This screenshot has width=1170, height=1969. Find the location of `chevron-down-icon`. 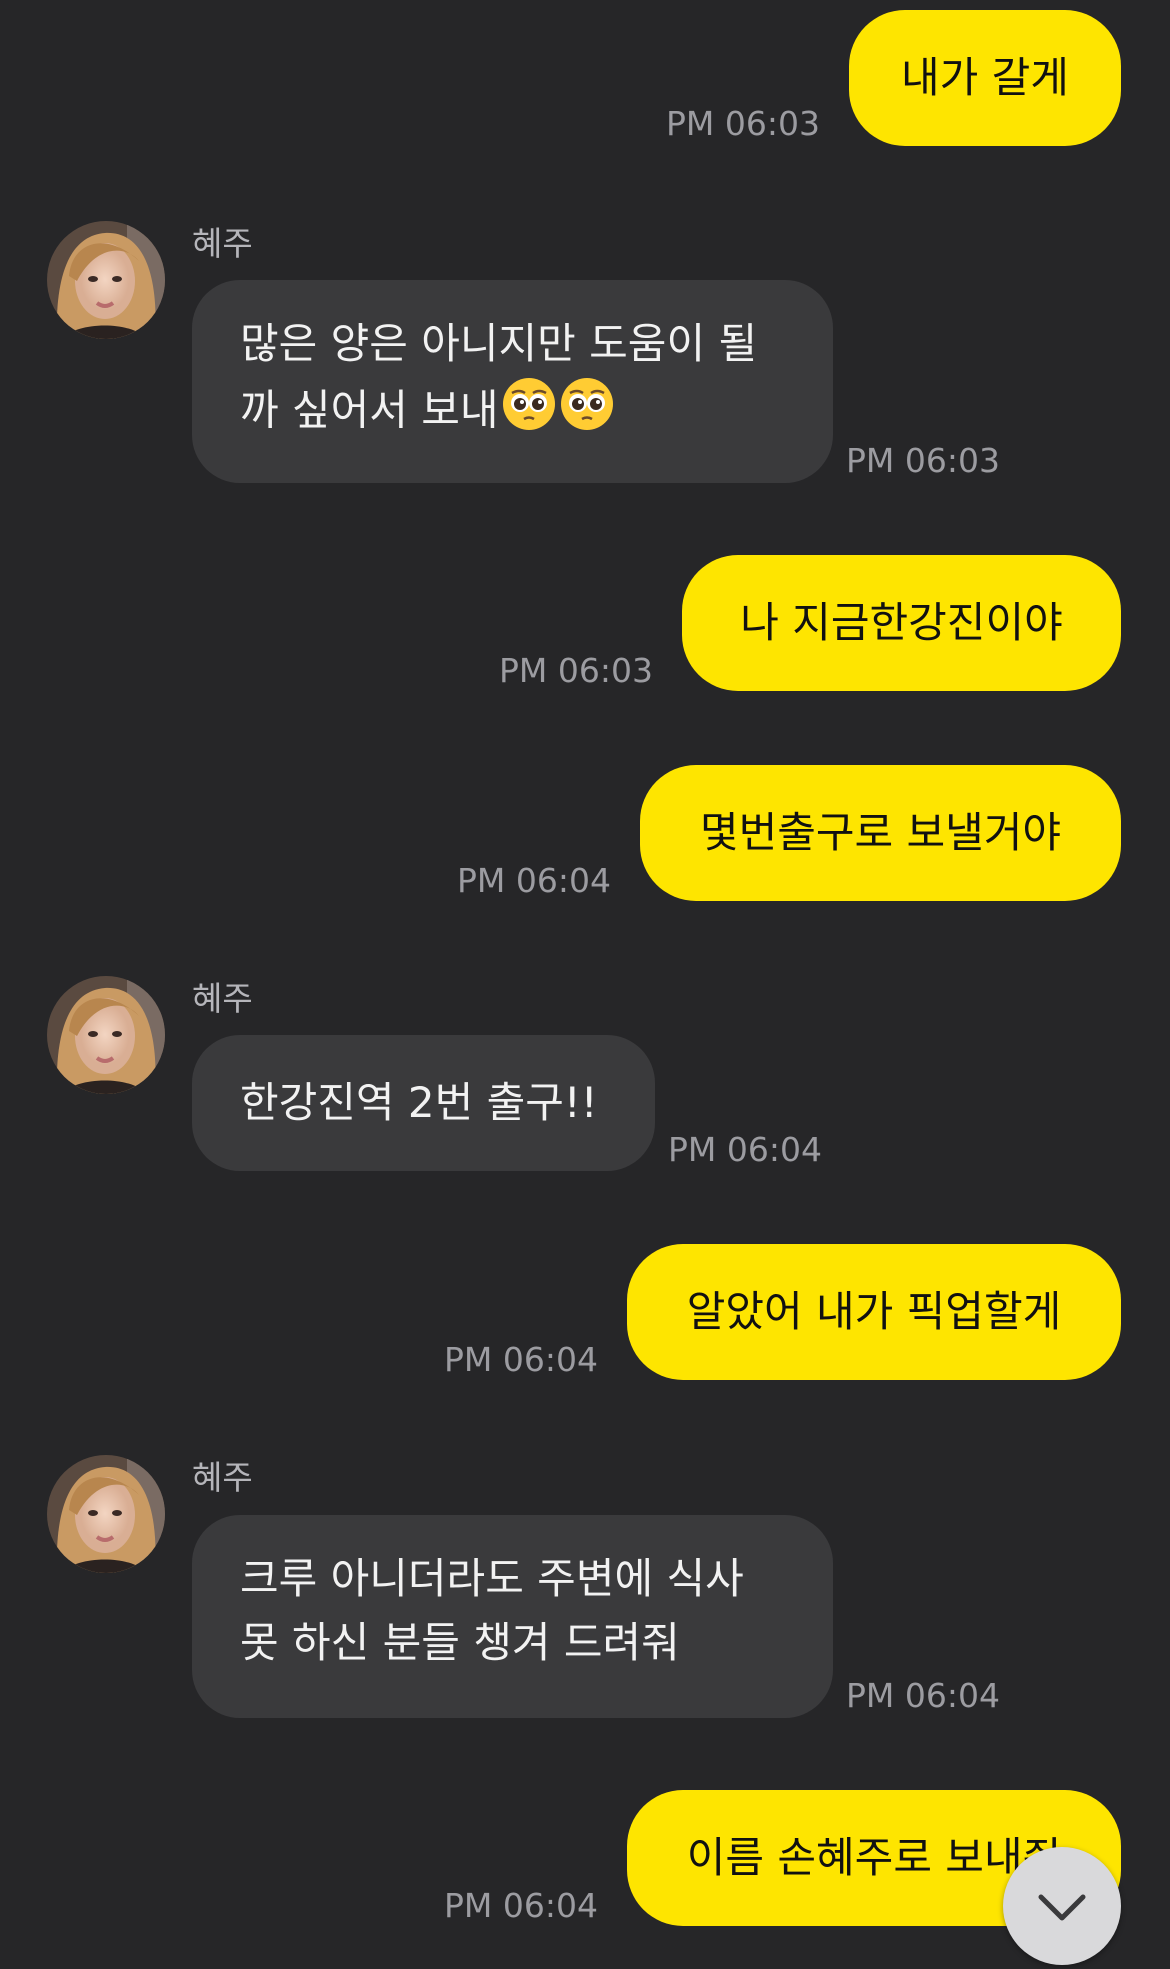

chevron-down-icon is located at coordinates (1062, 1907).